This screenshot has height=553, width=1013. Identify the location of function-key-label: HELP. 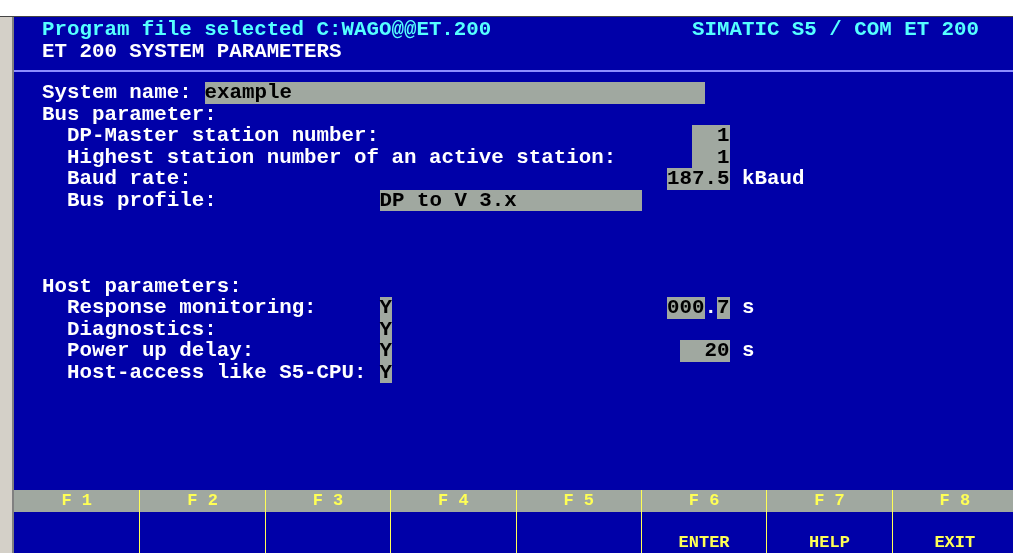
(829, 543).